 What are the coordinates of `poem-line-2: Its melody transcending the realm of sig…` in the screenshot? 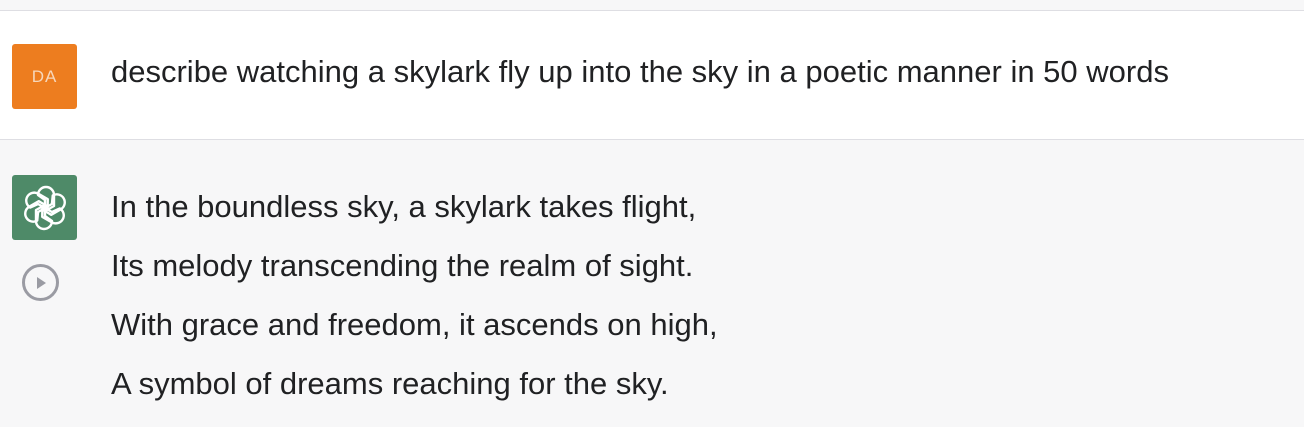 It's located at (402, 265).